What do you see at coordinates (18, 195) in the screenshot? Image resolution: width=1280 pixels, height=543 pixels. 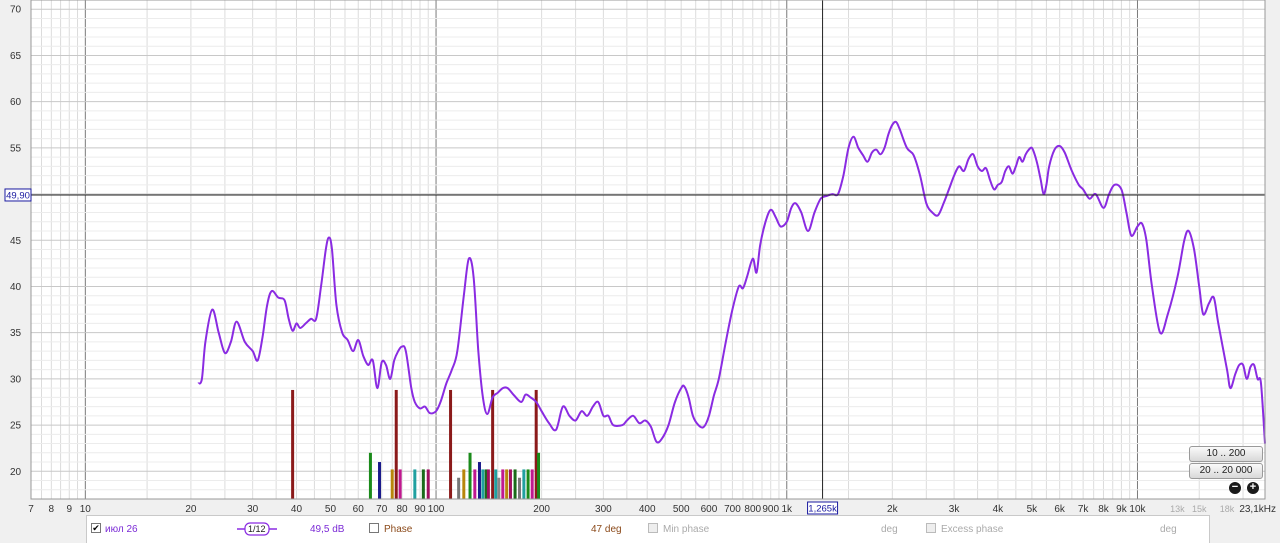 I see `cursor-y-label: 49,90` at bounding box center [18, 195].